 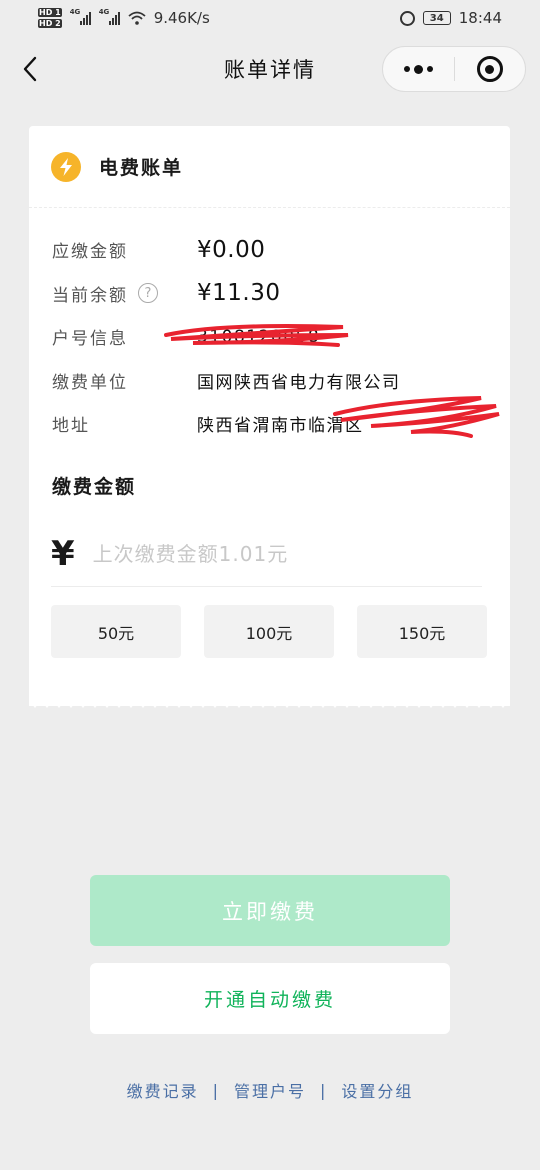 I want to click on footer-links: 缴费记录 | 管理户号 | 设置分组, so click(x=270, y=1090).